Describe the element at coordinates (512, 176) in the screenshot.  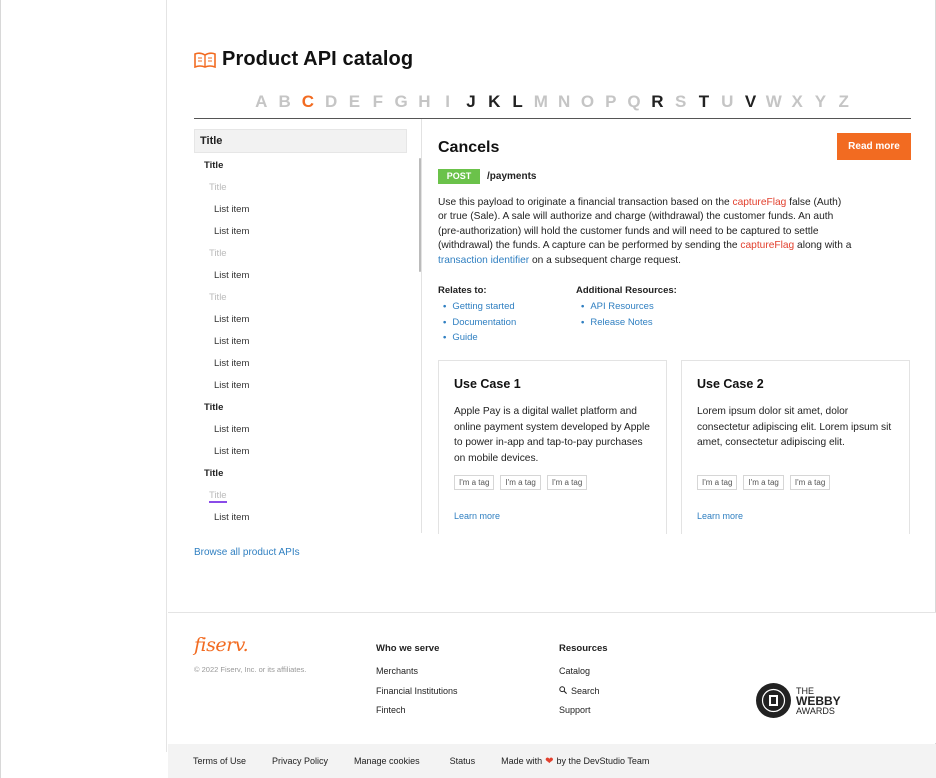
I see `endpoint-path: /payments` at that location.